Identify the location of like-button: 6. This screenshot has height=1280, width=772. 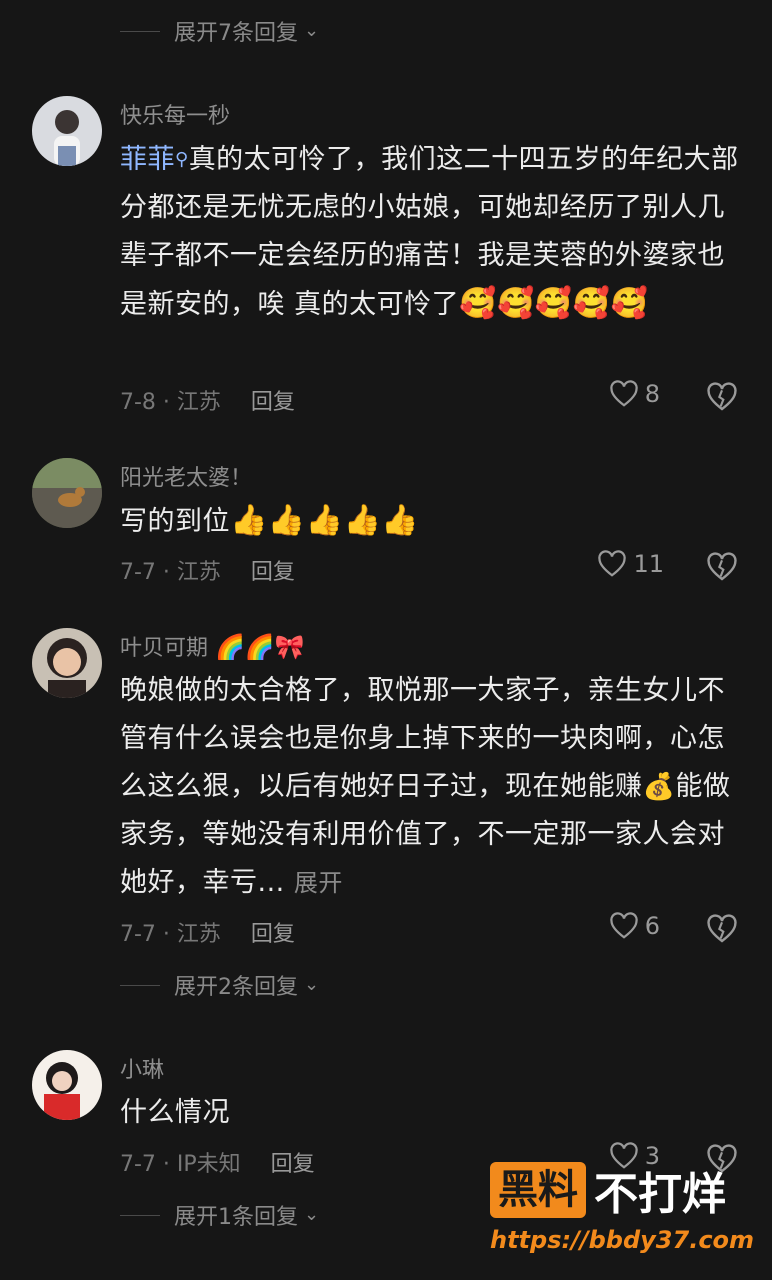
(634, 926).